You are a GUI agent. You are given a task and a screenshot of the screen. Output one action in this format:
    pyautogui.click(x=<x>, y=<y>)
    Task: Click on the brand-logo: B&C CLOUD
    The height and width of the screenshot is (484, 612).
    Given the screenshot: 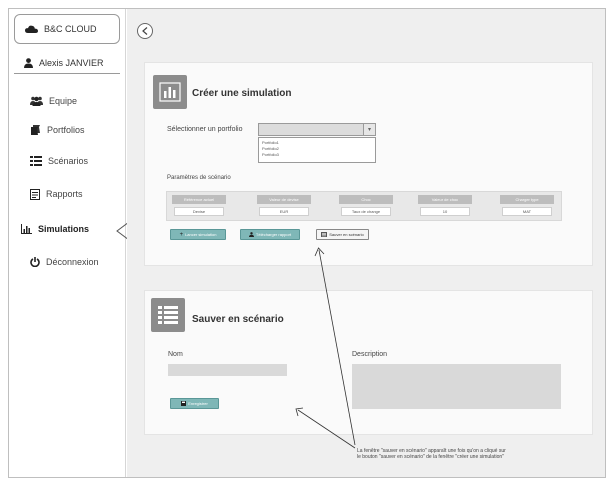 What is the action you would take?
    pyautogui.click(x=67, y=29)
    